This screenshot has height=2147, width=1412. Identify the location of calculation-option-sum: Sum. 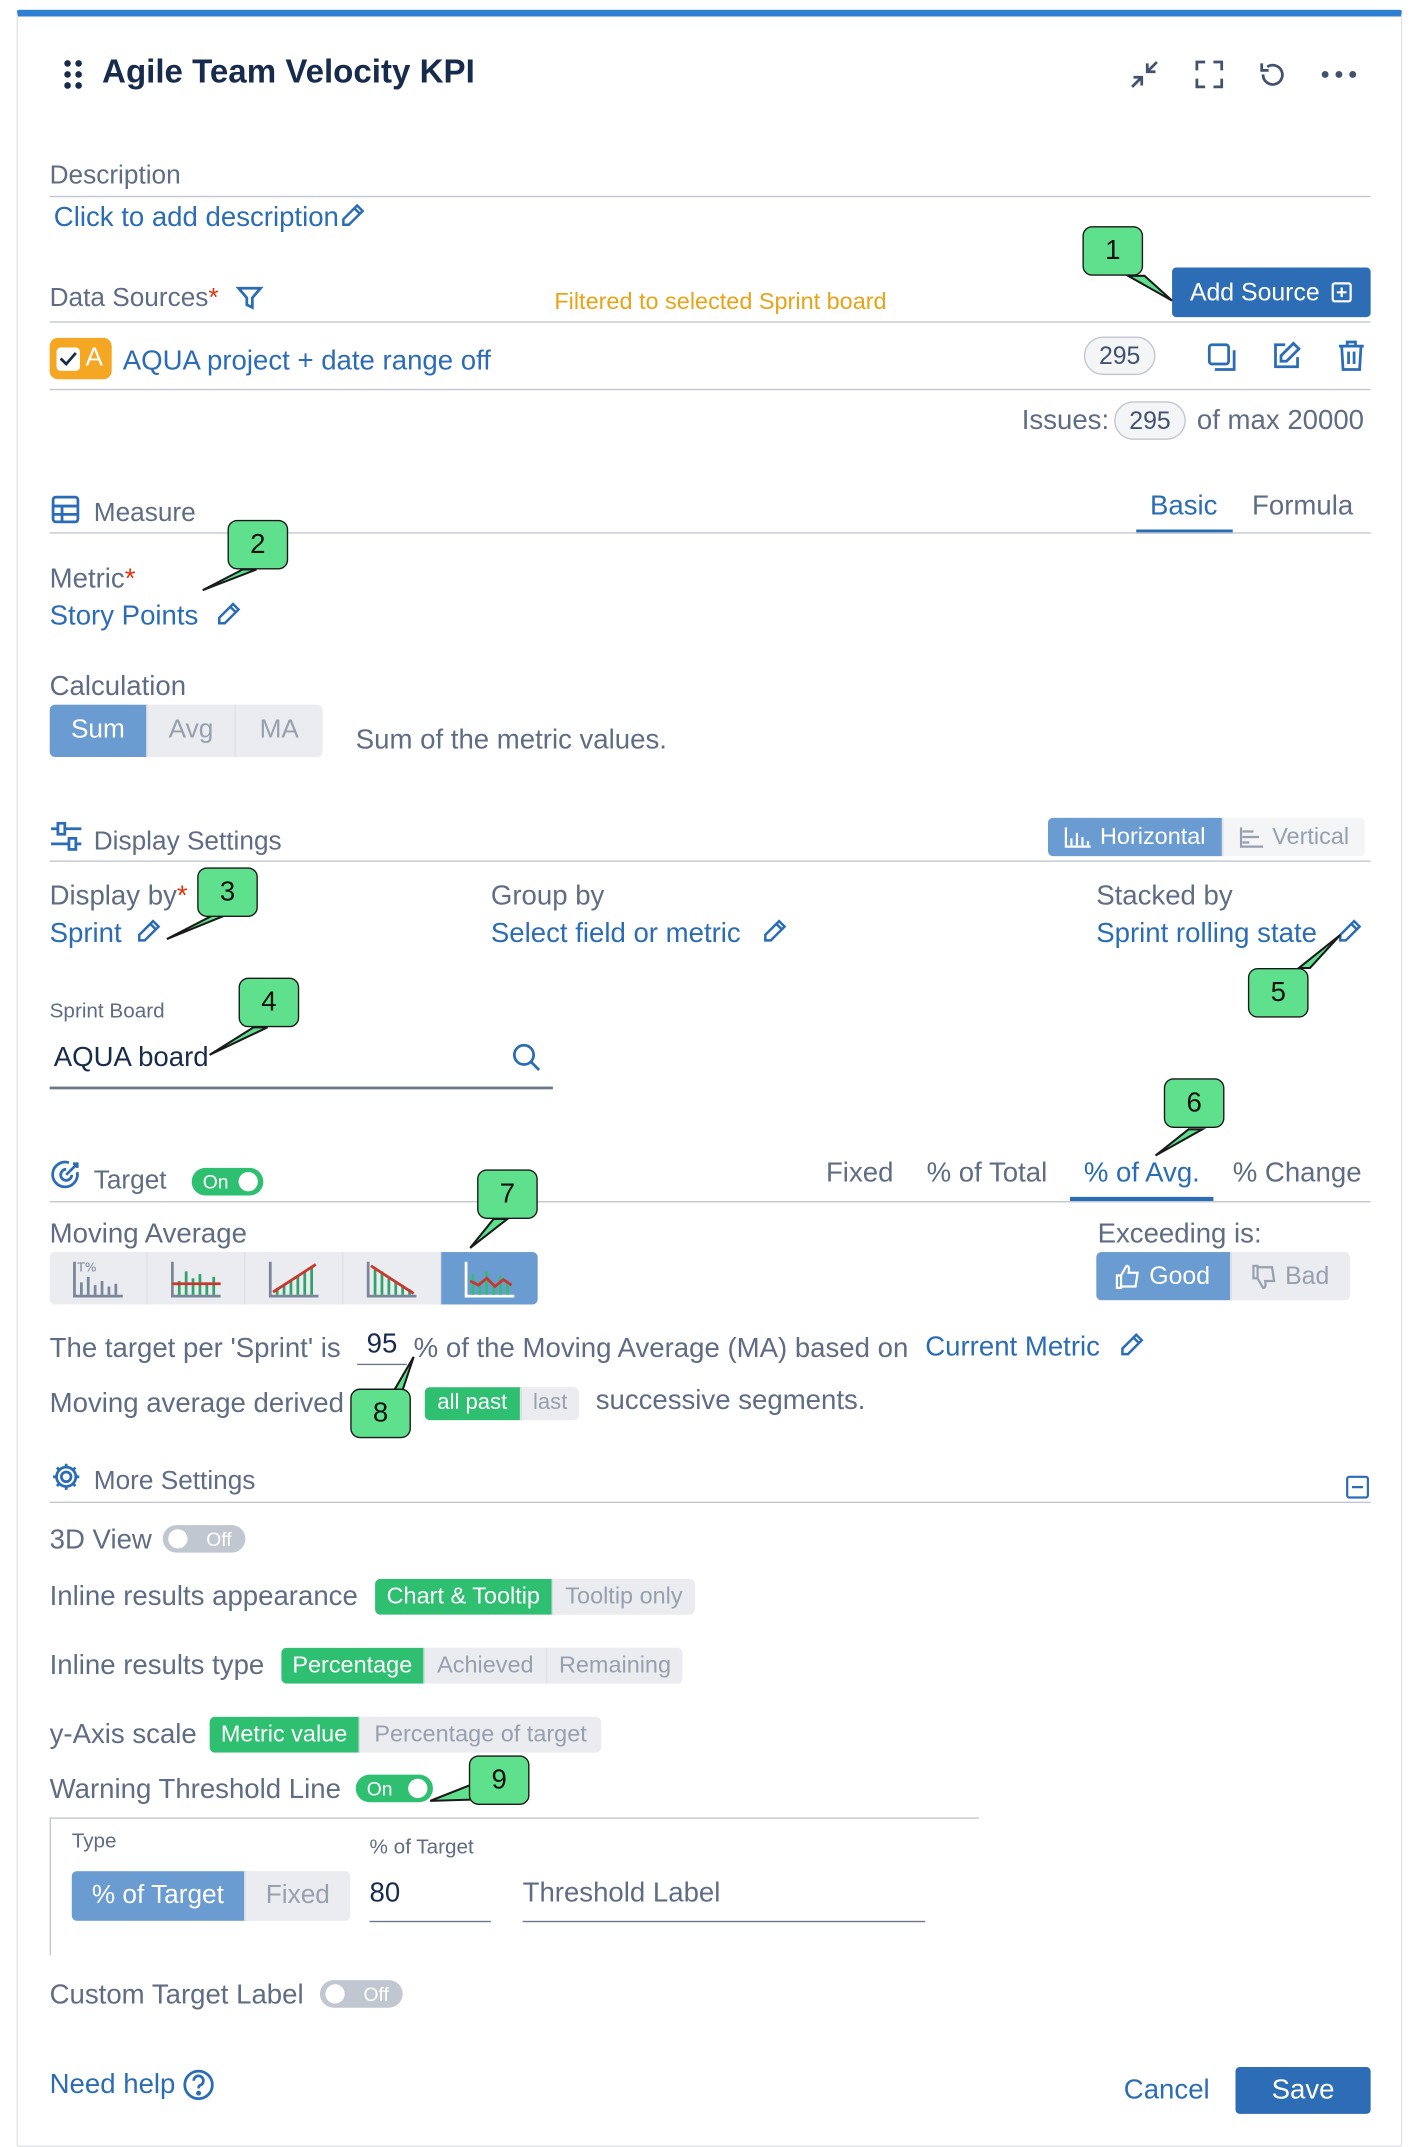
(98, 731).